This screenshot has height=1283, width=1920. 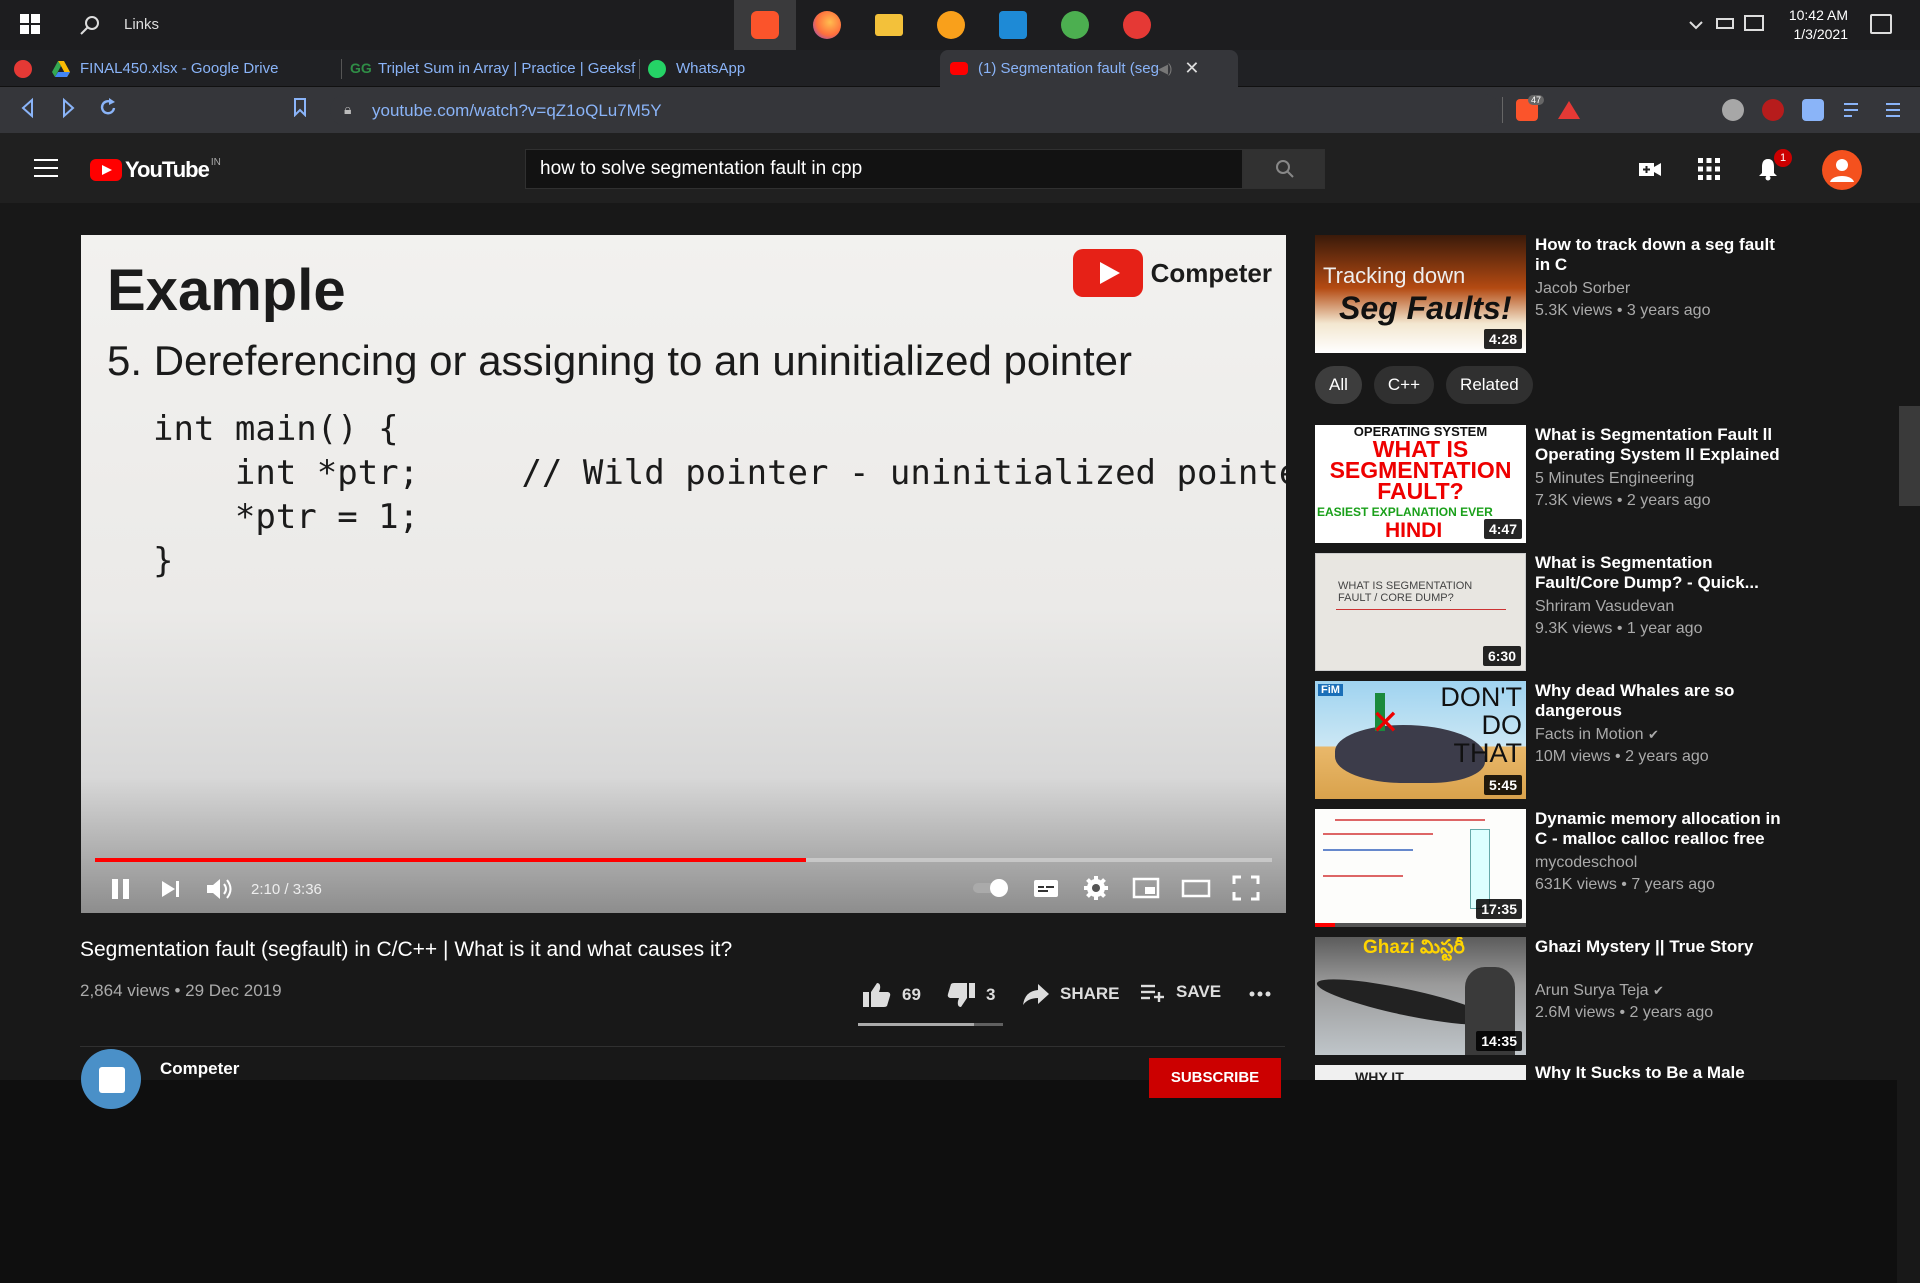 What do you see at coordinates (1196, 888) in the screenshot?
I see `theater-mode-button` at bounding box center [1196, 888].